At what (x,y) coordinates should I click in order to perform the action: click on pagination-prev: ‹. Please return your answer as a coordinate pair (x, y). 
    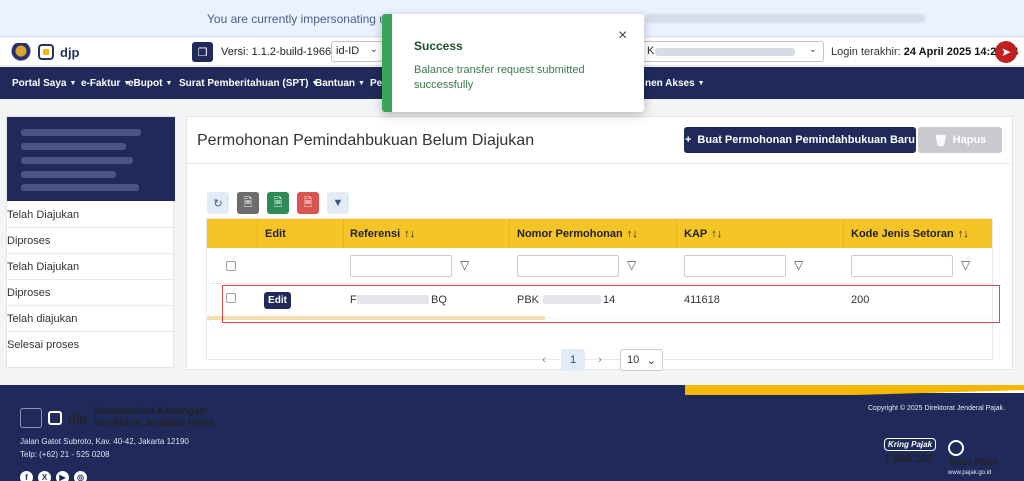
    Looking at the image, I should click on (544, 360).